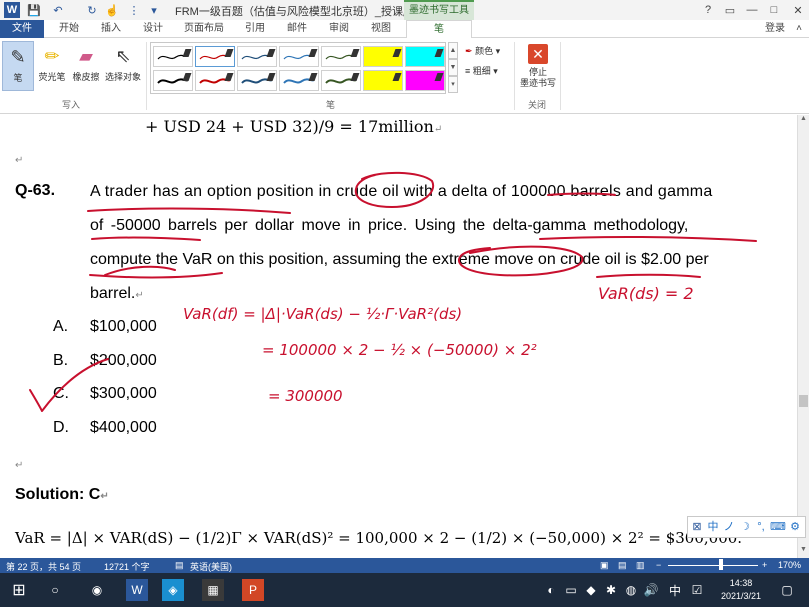 The width and height of the screenshot is (809, 607). What do you see at coordinates (775, 29) in the screenshot?
I see `sign-in-link: 登录` at bounding box center [775, 29].